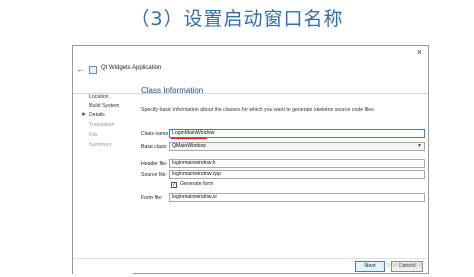 This screenshot has height=277, width=474. Describe the element at coordinates (172, 90) in the screenshot. I see `page-title: Class Information` at that location.